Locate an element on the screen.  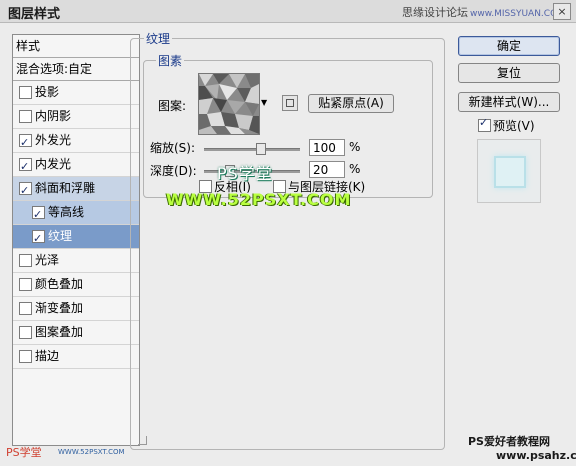
depth-label: 深度(D): is located at coordinates (173, 171).